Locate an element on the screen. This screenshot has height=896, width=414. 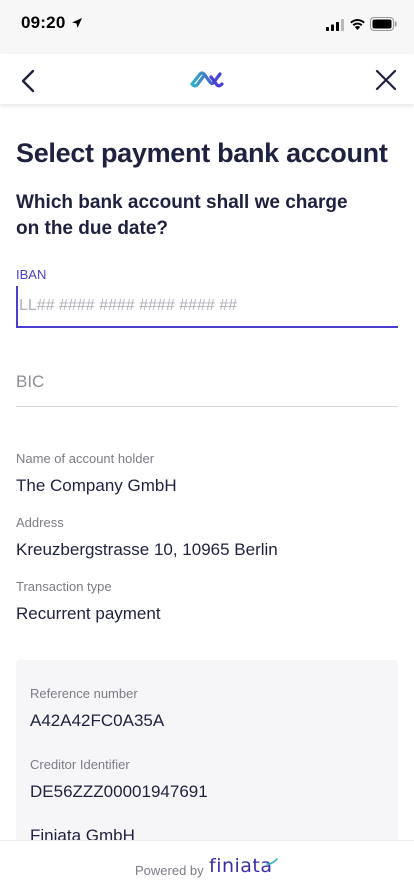
transaction-type-value: Recurrent payment is located at coordinates (88, 613).